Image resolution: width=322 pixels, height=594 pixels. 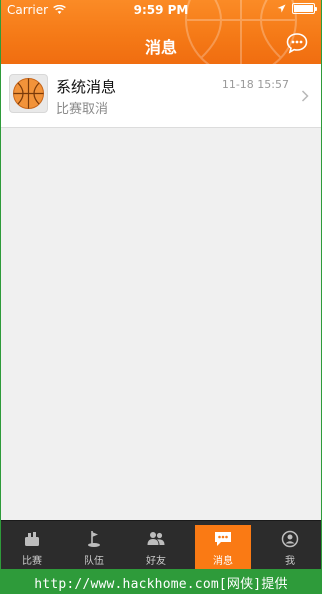 I want to click on tab-messages: 消息, so click(x=223, y=547).